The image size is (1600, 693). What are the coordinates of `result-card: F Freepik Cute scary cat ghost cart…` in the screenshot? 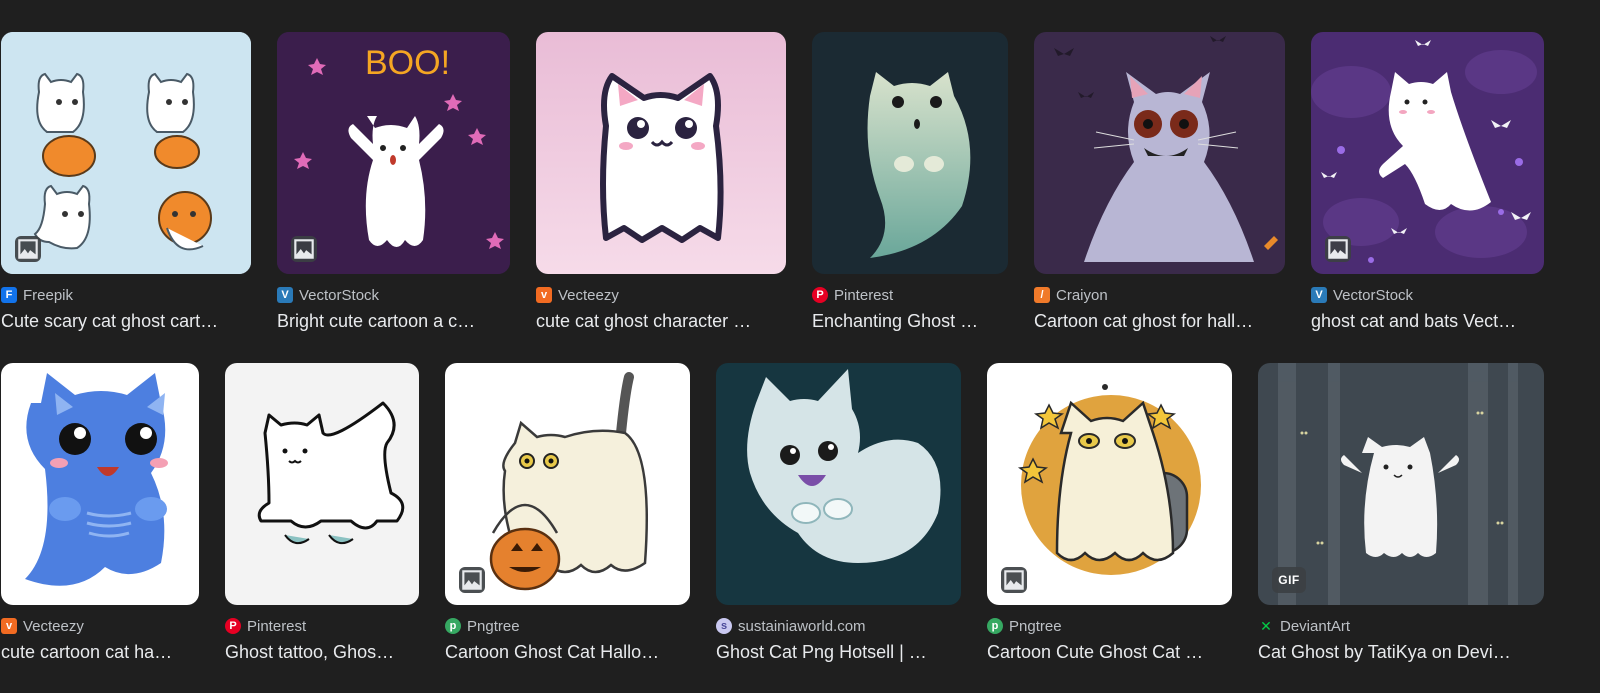 It's located at (126, 182).